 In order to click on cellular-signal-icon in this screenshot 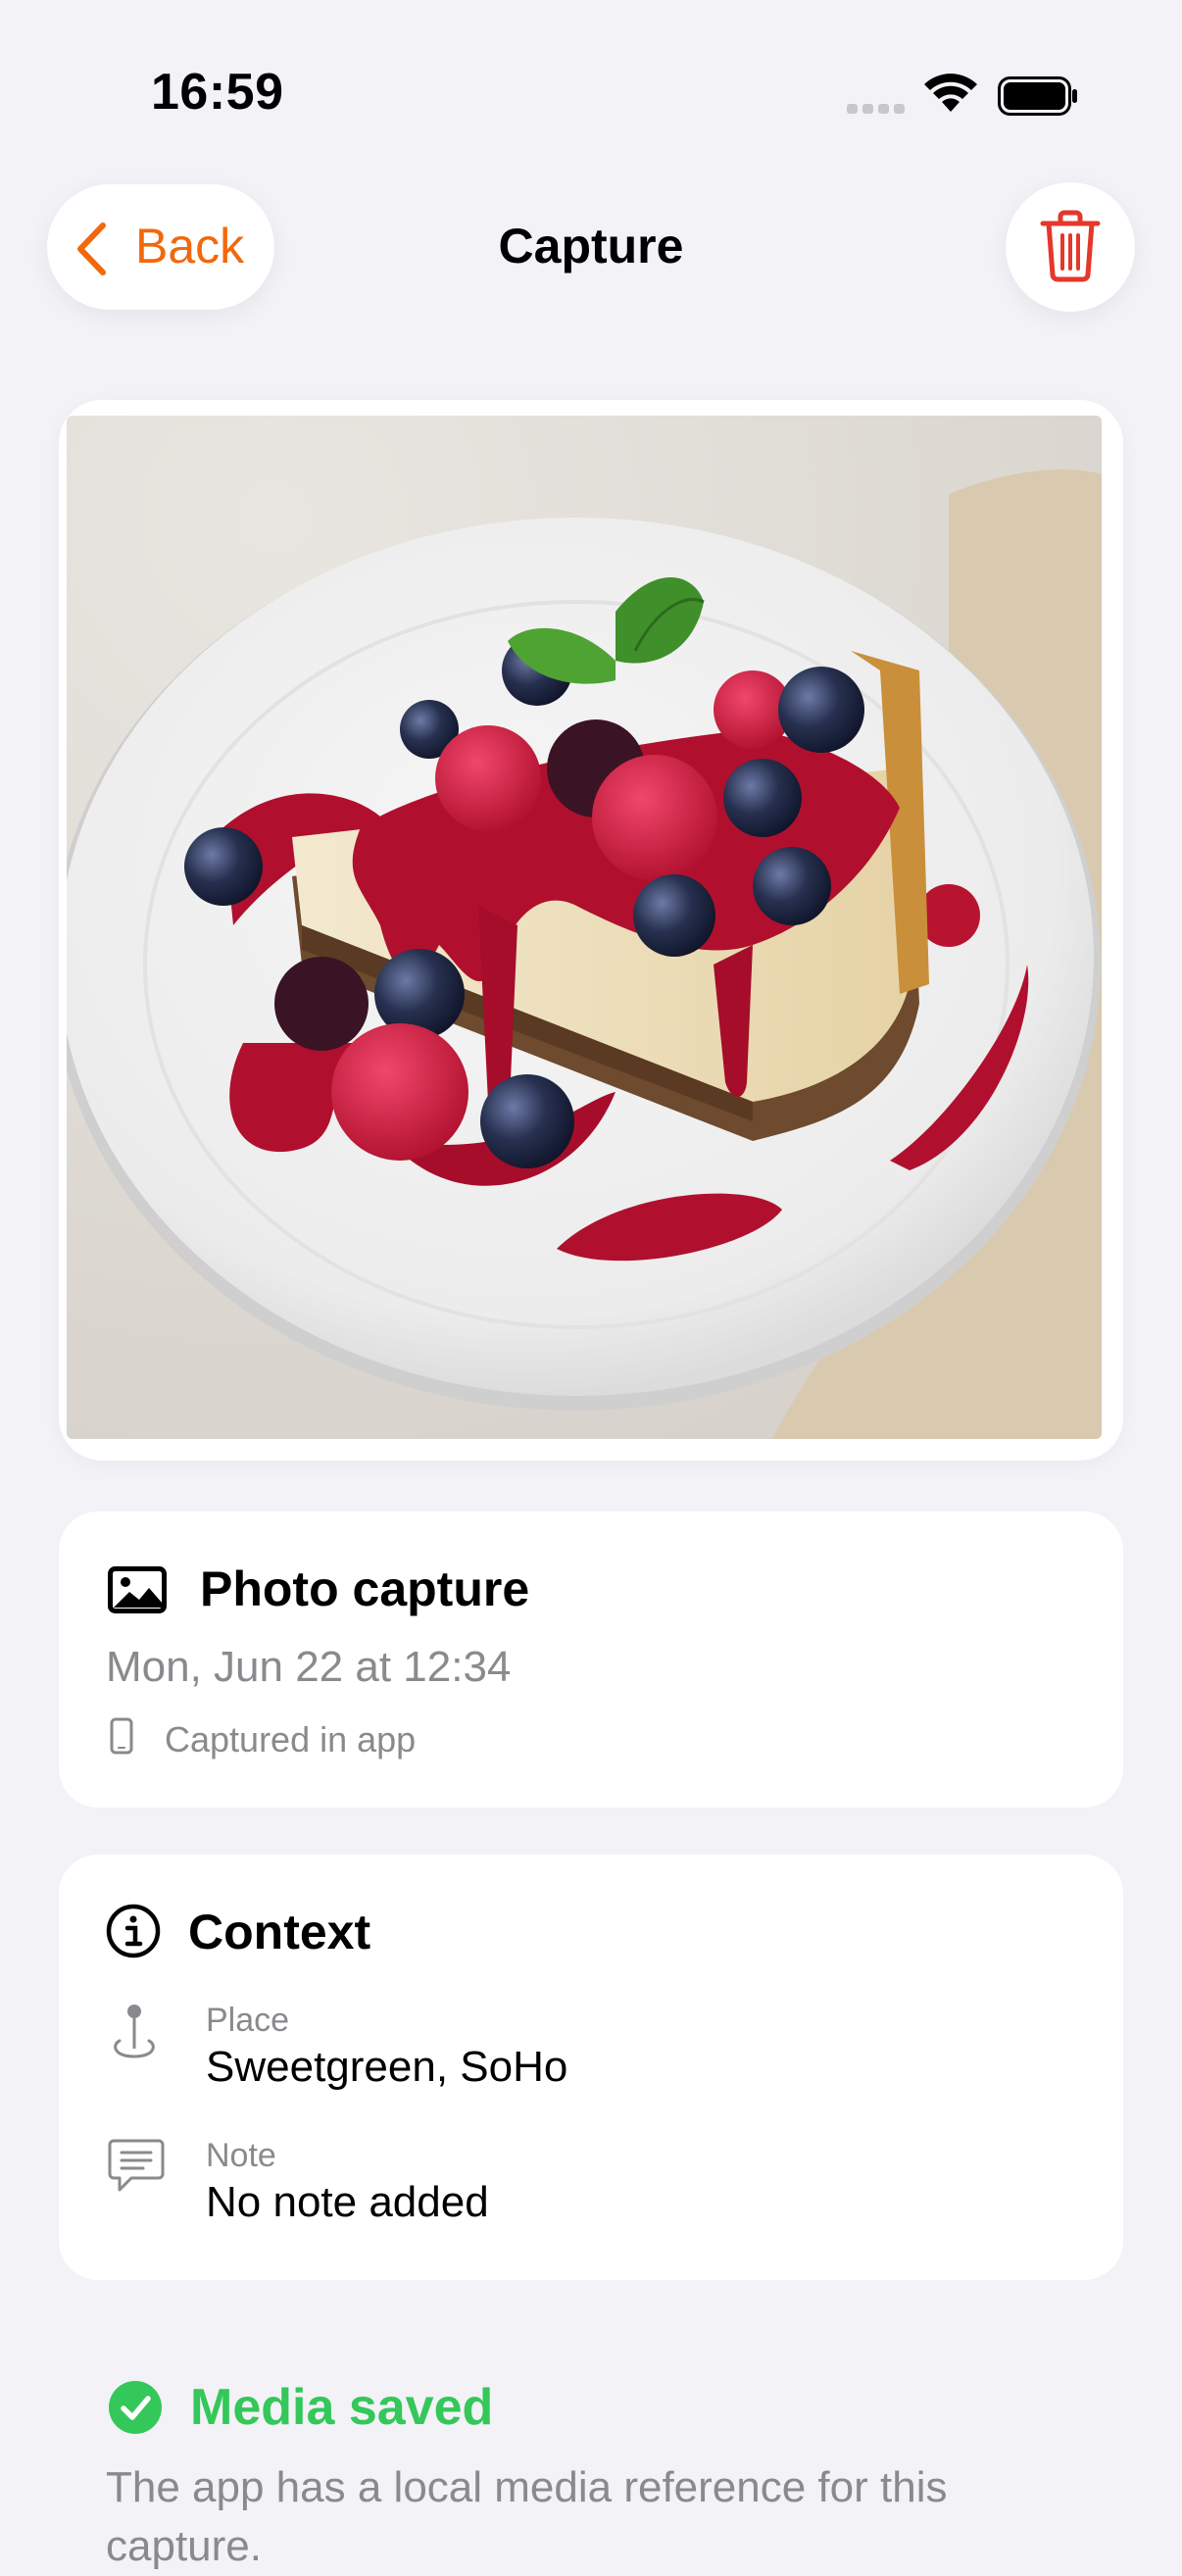, I will do `click(876, 109)`.